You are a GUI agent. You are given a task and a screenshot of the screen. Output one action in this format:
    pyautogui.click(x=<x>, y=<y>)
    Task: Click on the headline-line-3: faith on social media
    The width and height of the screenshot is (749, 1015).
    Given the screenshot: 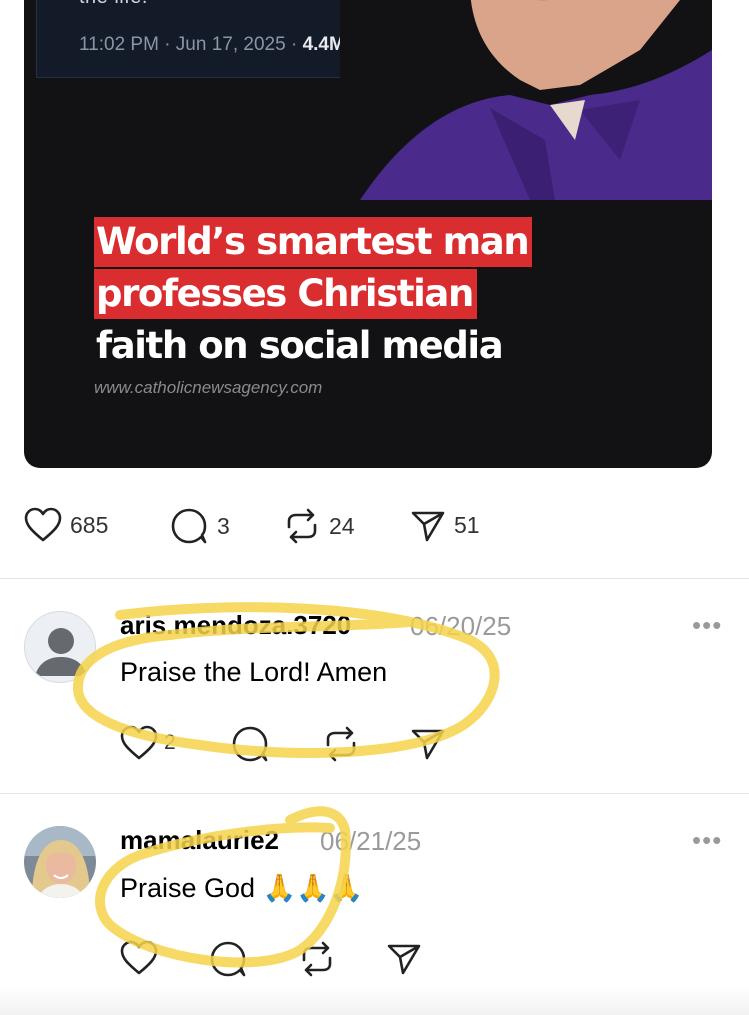 What is the action you would take?
    pyautogui.click(x=300, y=345)
    